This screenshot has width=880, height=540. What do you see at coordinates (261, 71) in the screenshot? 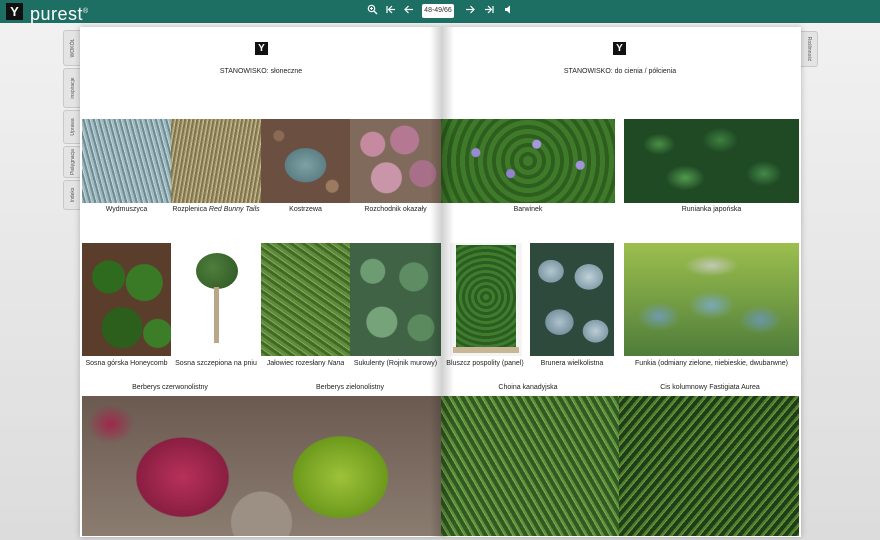
I see `left-page-heading: STANOWISKO: słoneczne` at bounding box center [261, 71].